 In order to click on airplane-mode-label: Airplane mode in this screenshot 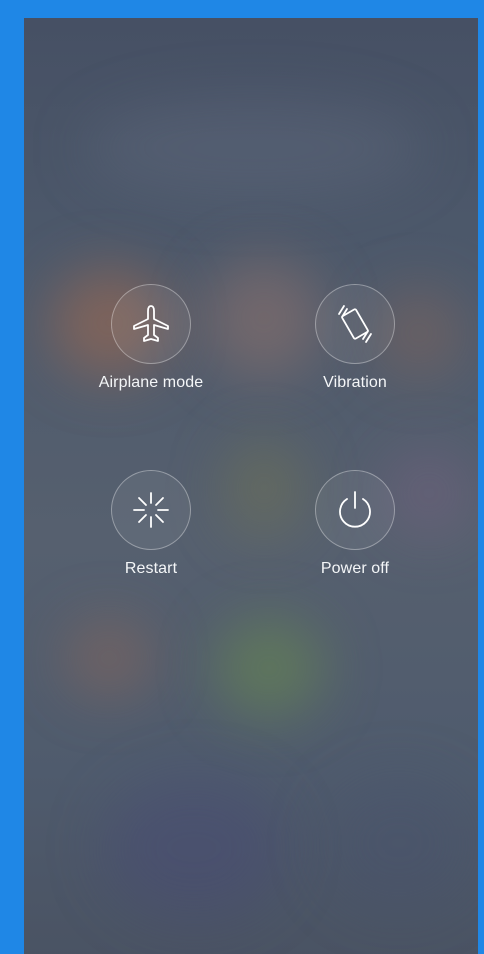, I will do `click(151, 382)`.